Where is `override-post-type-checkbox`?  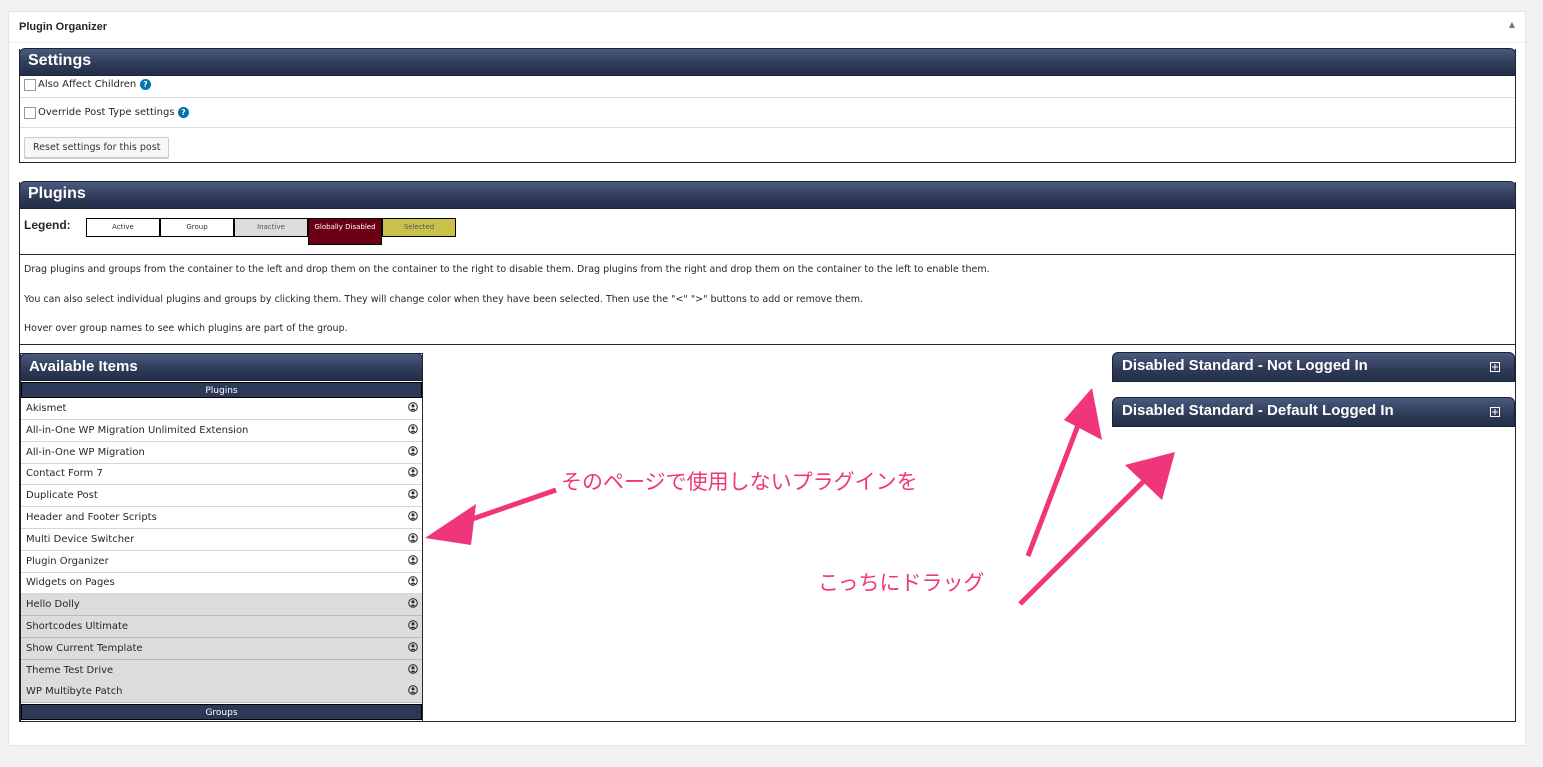
override-post-type-checkbox is located at coordinates (30, 113).